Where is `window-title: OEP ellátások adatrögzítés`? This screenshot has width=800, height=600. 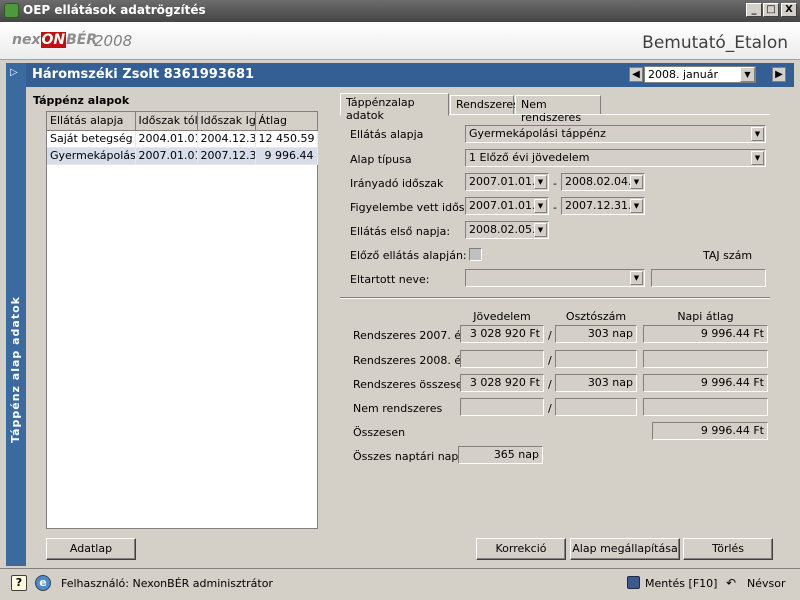 window-title: OEP ellátások adatrögzítés is located at coordinates (114, 10).